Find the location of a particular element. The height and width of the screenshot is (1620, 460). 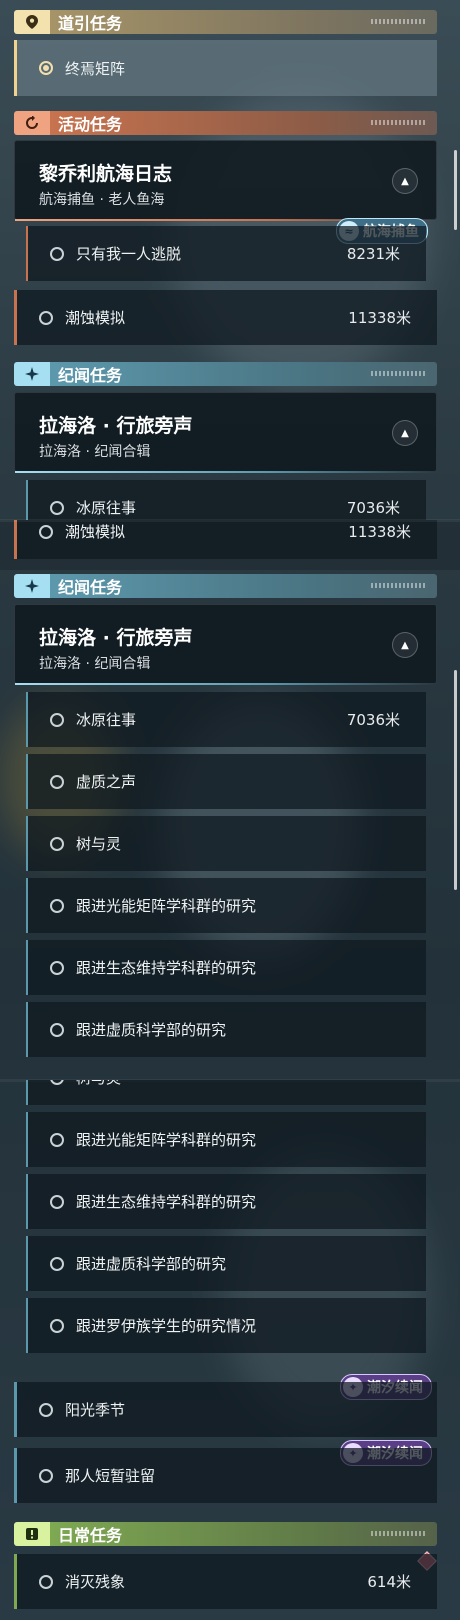

category-daily-label: 日常任务 is located at coordinates (90, 1535).